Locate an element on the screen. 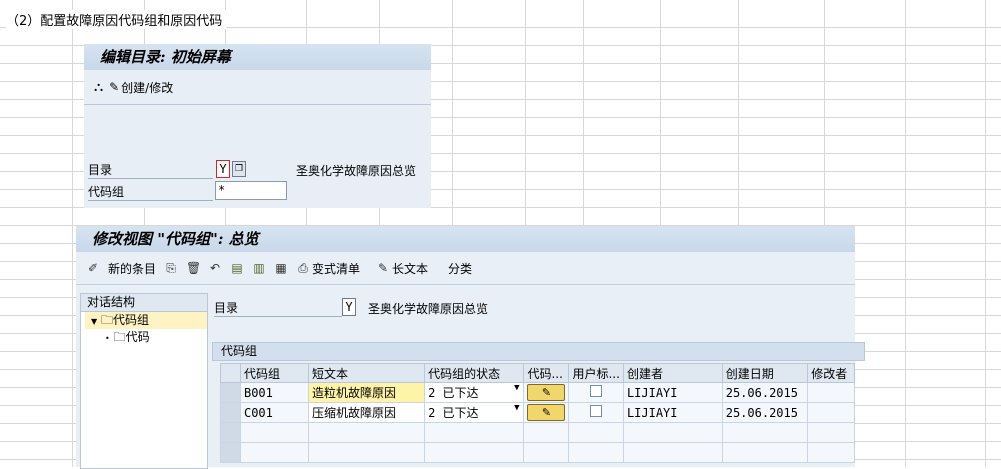 The height and width of the screenshot is (469, 1001). col-header: 短文本 is located at coordinates (367, 373).